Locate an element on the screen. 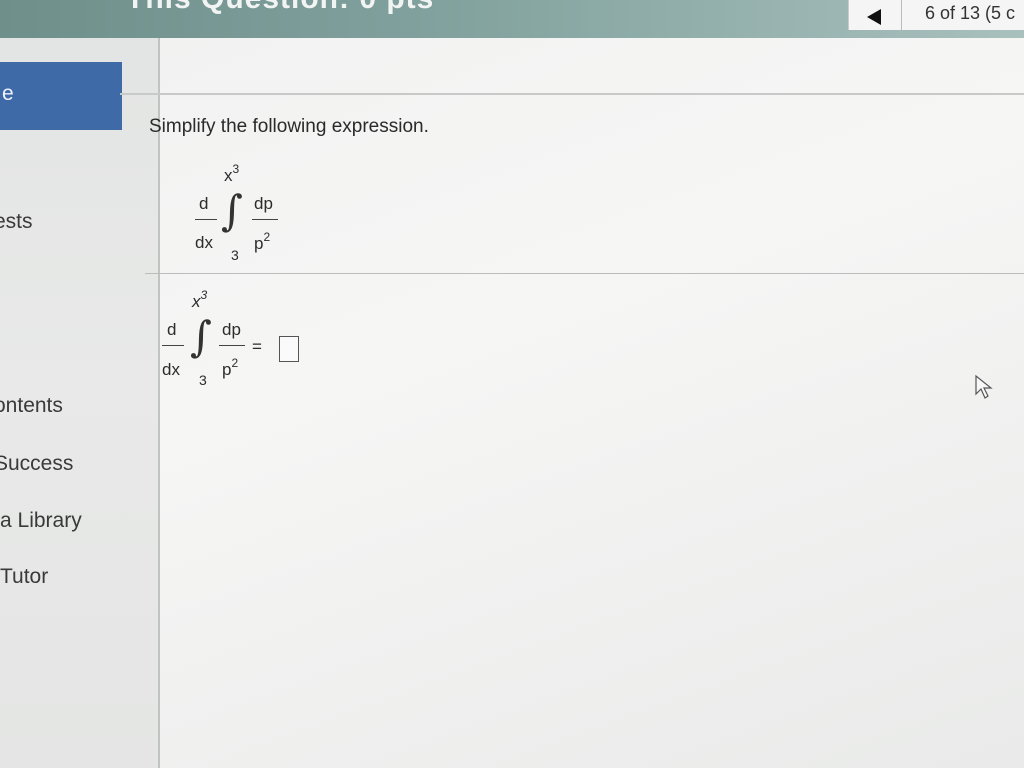 Image resolution: width=1024 pixels, height=768 pixels. content-divider-mid is located at coordinates (584, 273).